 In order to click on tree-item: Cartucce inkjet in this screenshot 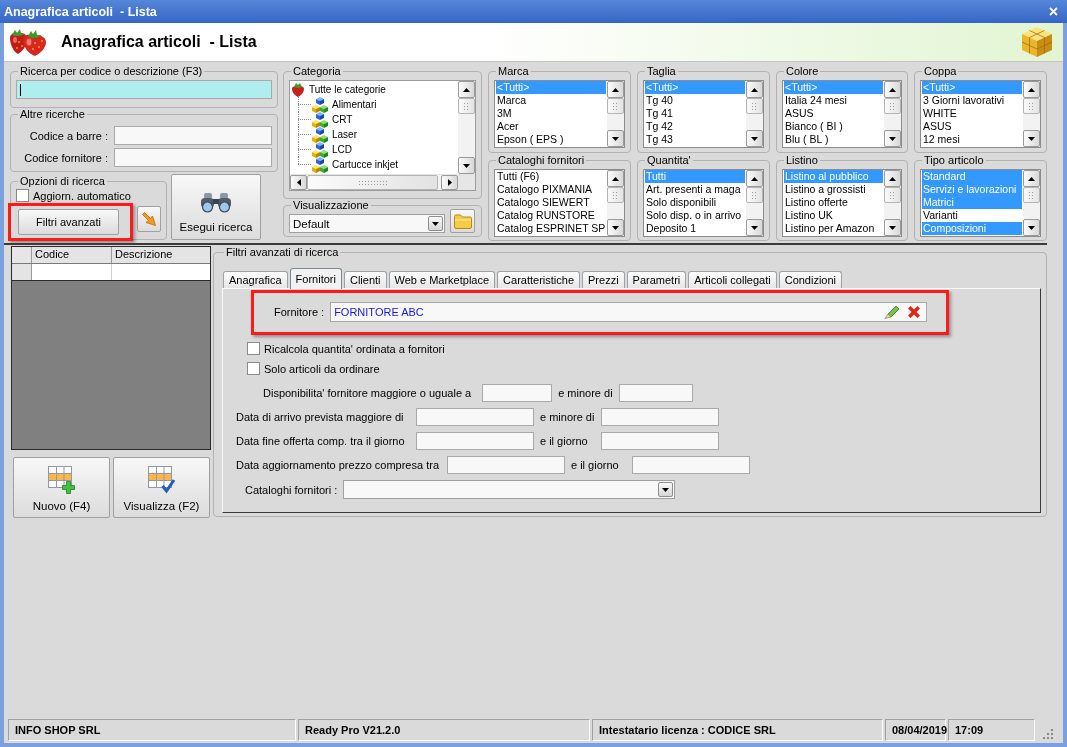, I will do `click(355, 164)`.